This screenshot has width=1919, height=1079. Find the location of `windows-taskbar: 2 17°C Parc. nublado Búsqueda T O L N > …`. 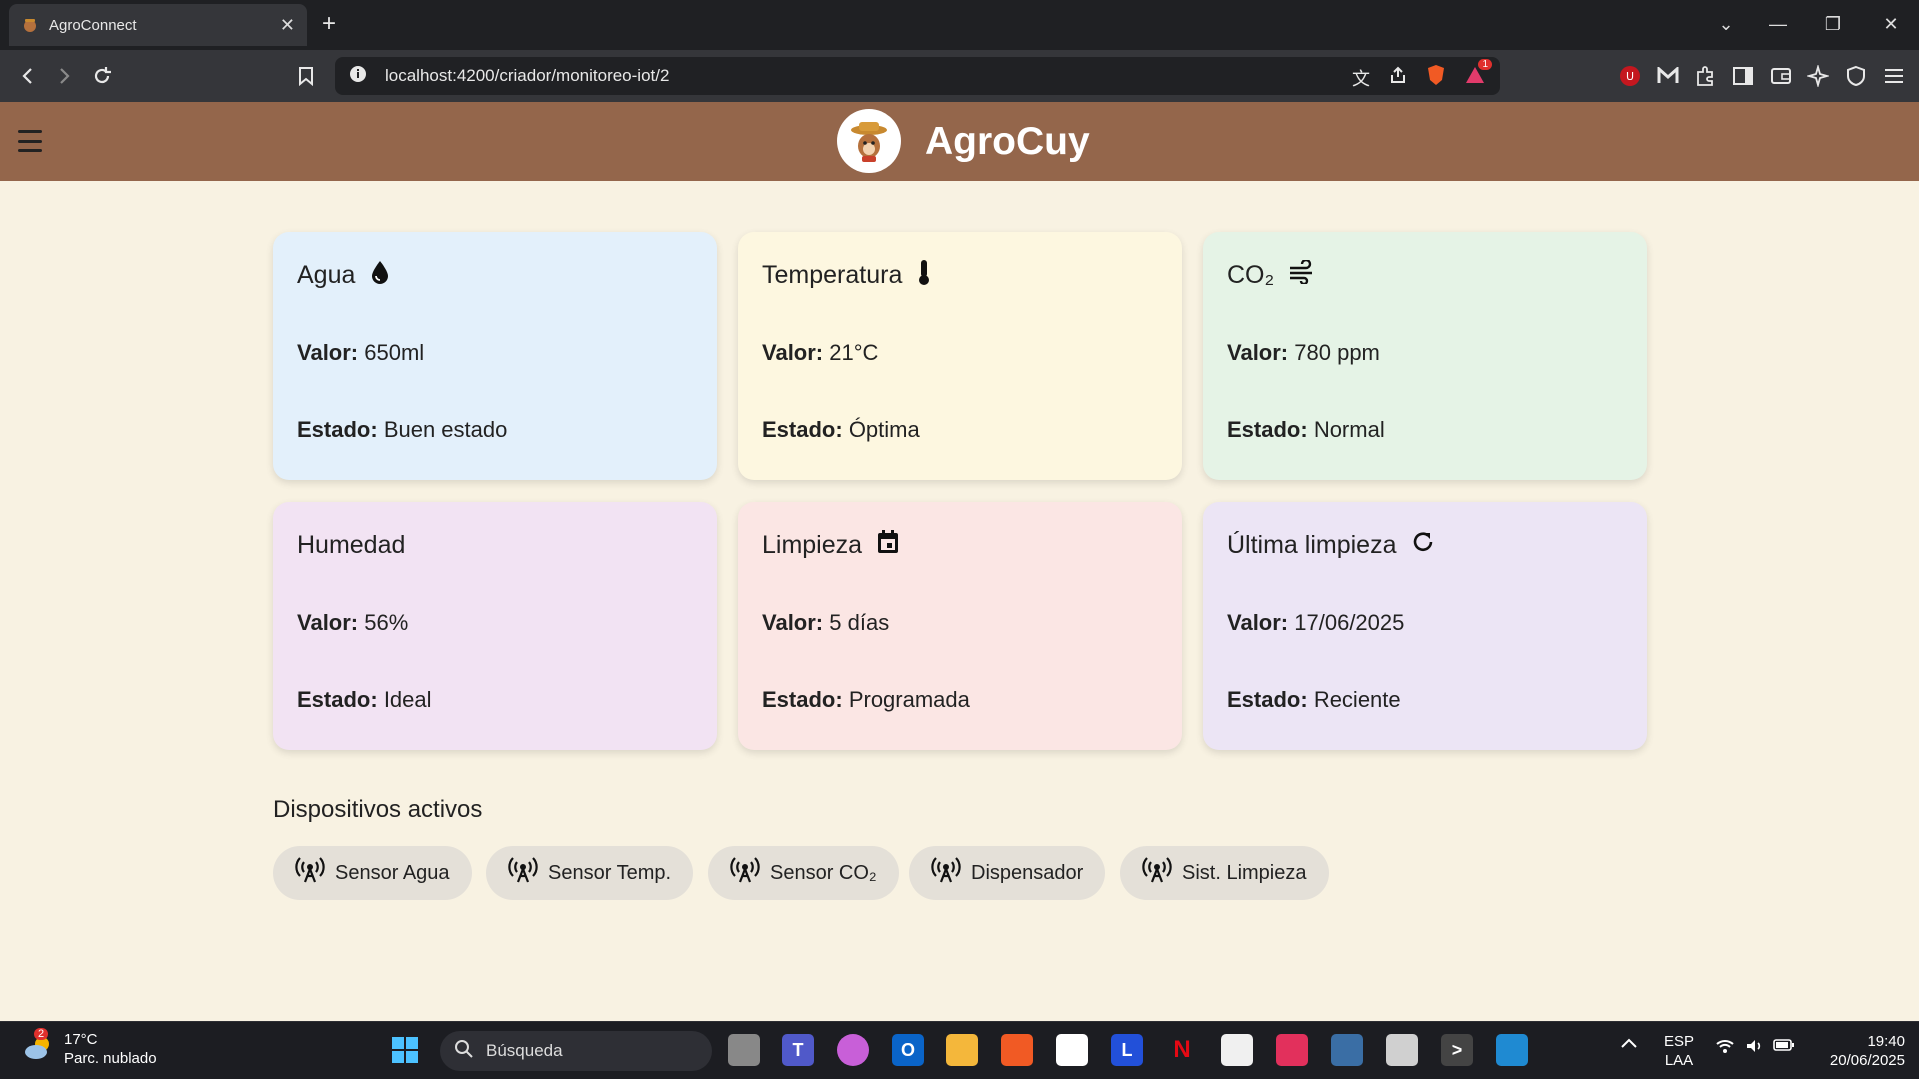

windows-taskbar: 2 17°C Parc. nublado Búsqueda T O L N > … is located at coordinates (959, 1050).